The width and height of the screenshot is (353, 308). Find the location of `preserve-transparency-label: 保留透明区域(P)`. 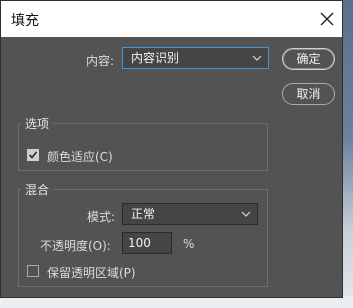

preserve-transparency-label: 保留透明区域(P) is located at coordinates (91, 273).